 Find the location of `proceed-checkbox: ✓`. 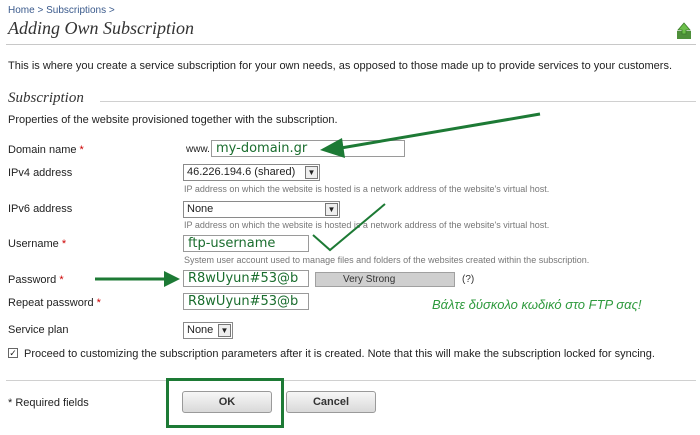

proceed-checkbox: ✓ is located at coordinates (13, 353).